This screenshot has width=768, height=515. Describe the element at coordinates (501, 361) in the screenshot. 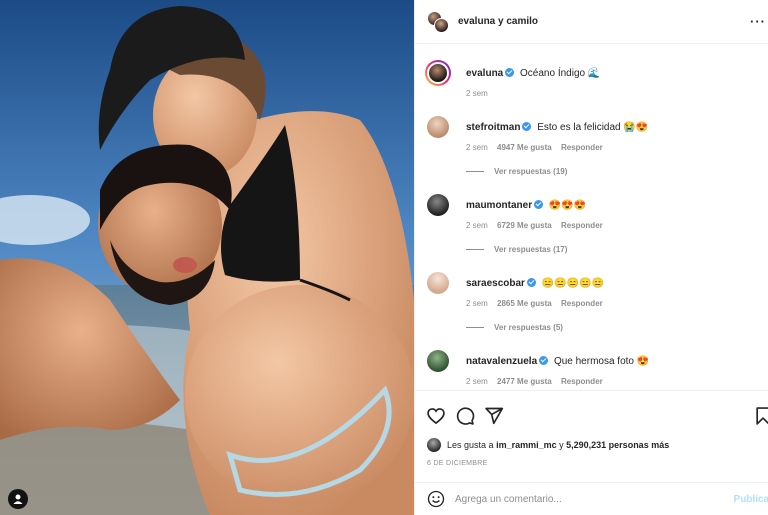

I see `username: natavalenzuela` at that location.